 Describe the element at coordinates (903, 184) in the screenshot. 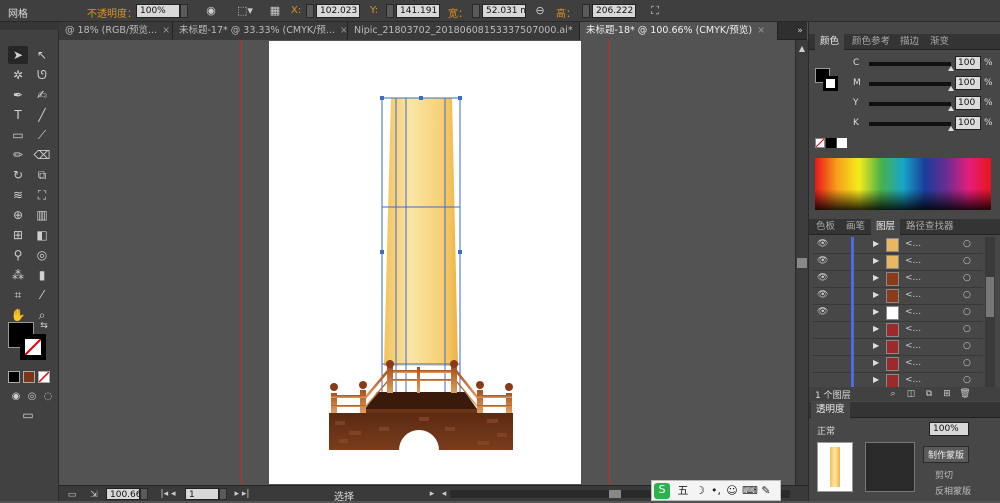

I see `color-spectrum` at that location.